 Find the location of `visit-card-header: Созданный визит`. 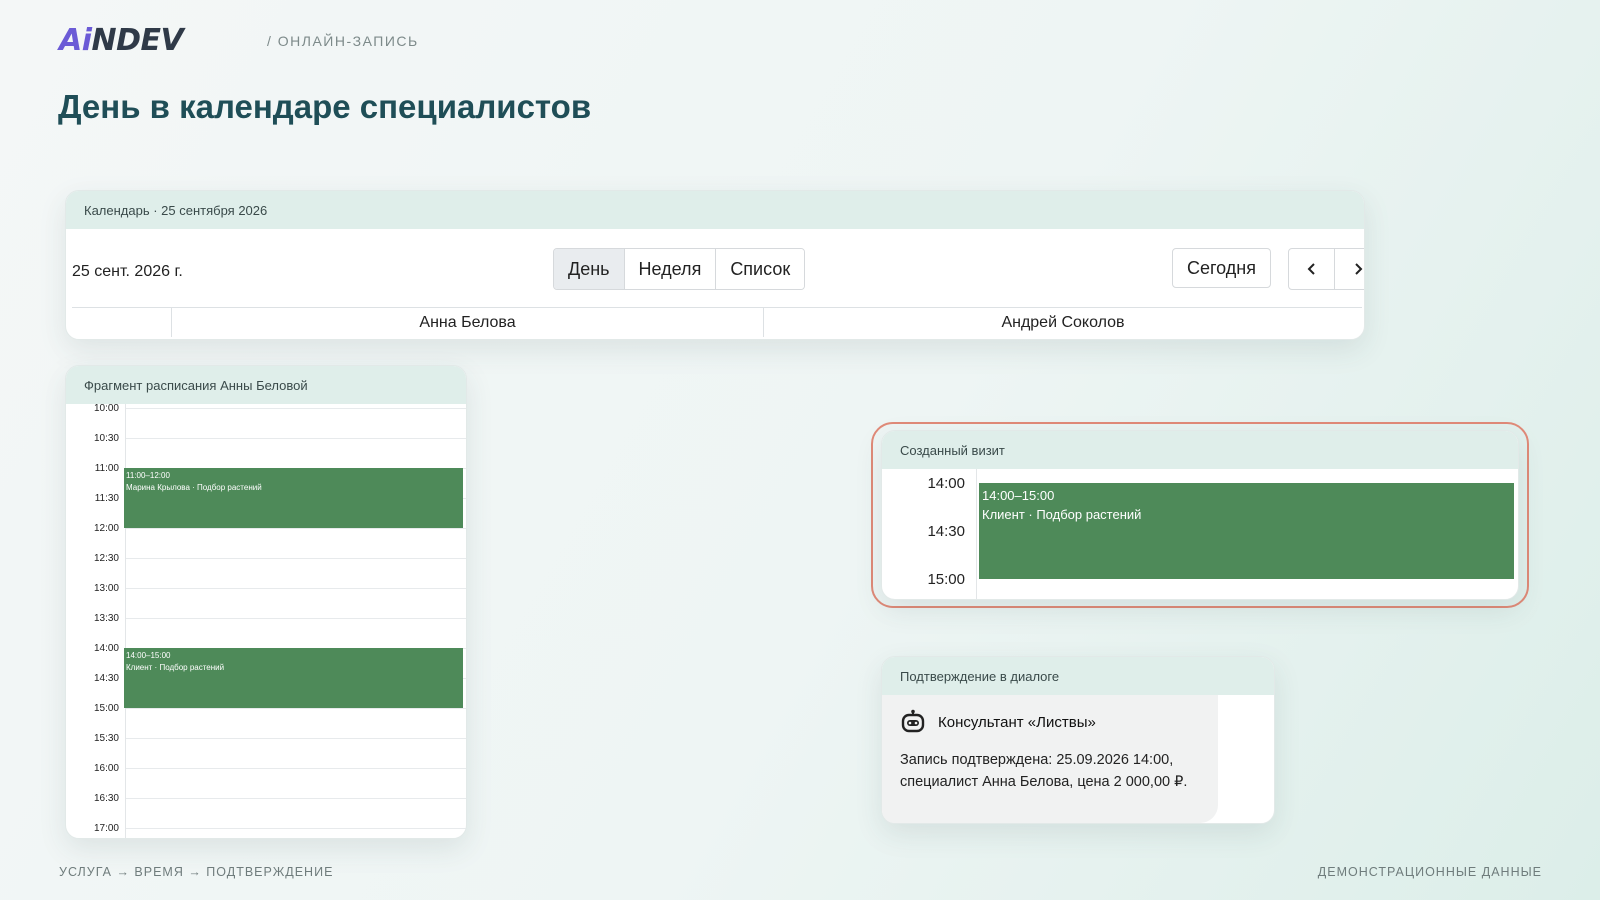

visit-card-header: Созданный визит is located at coordinates (1200, 450).